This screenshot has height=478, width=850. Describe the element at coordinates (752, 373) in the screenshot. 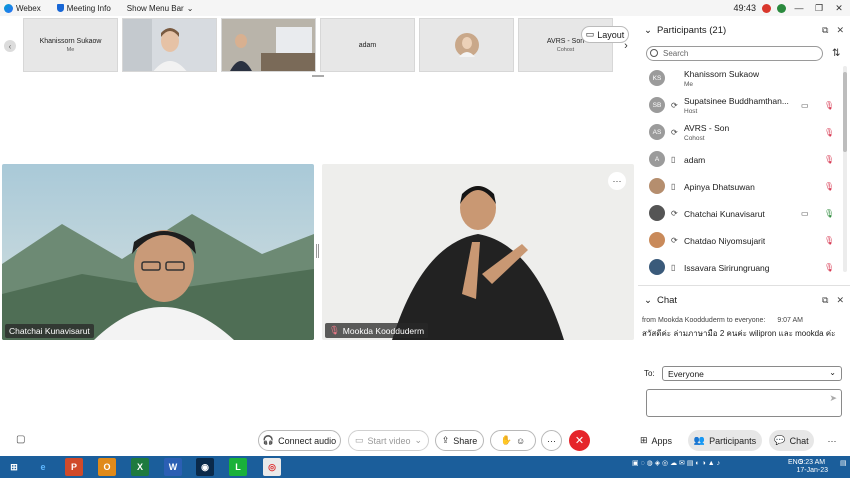

I see `chat-recipient-select: Everyone ⌄` at that location.